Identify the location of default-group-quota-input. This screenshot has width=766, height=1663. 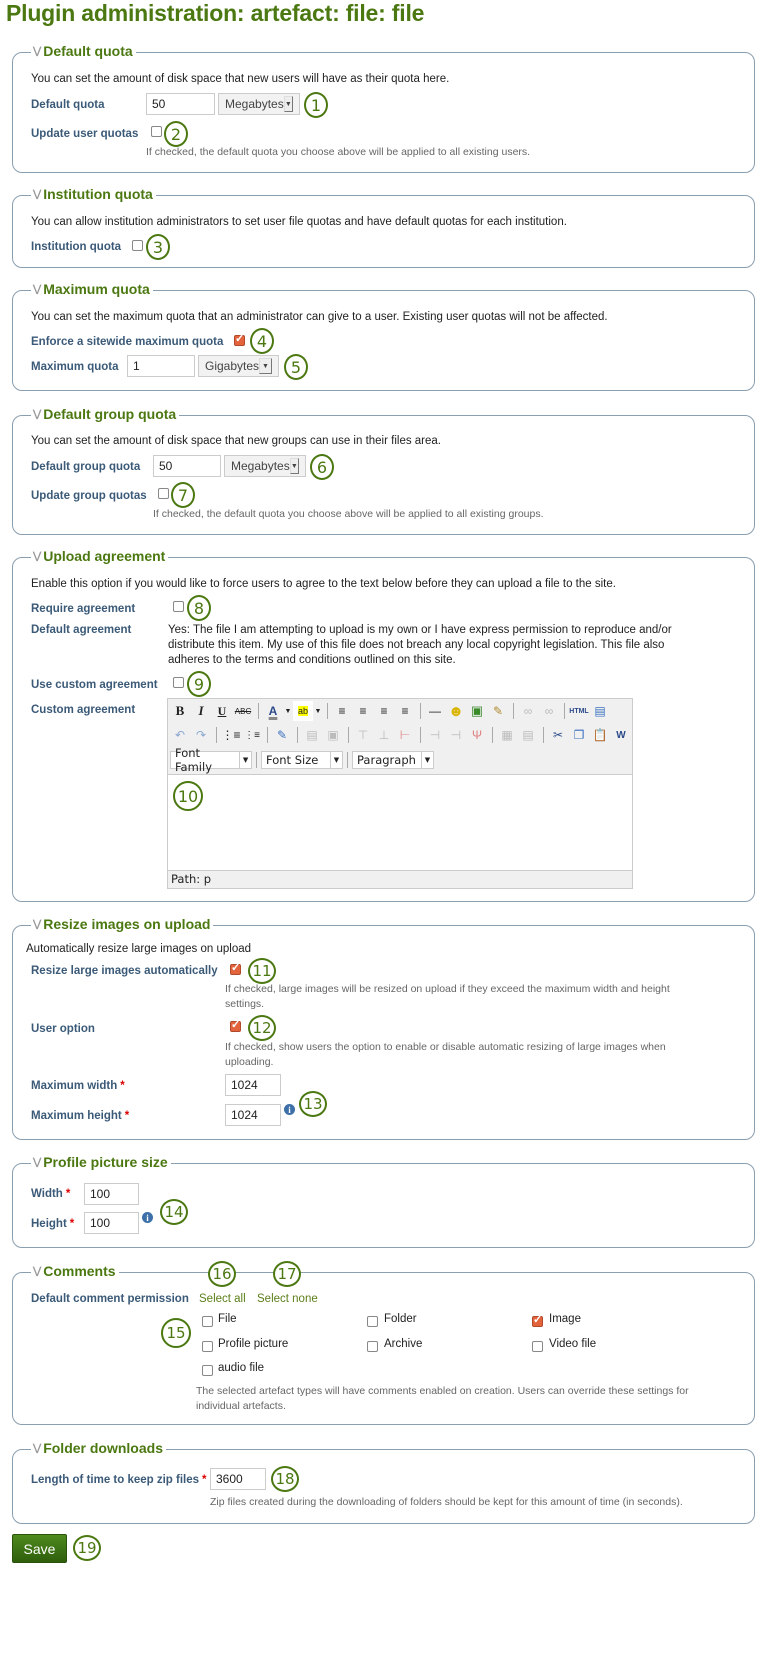
(187, 466).